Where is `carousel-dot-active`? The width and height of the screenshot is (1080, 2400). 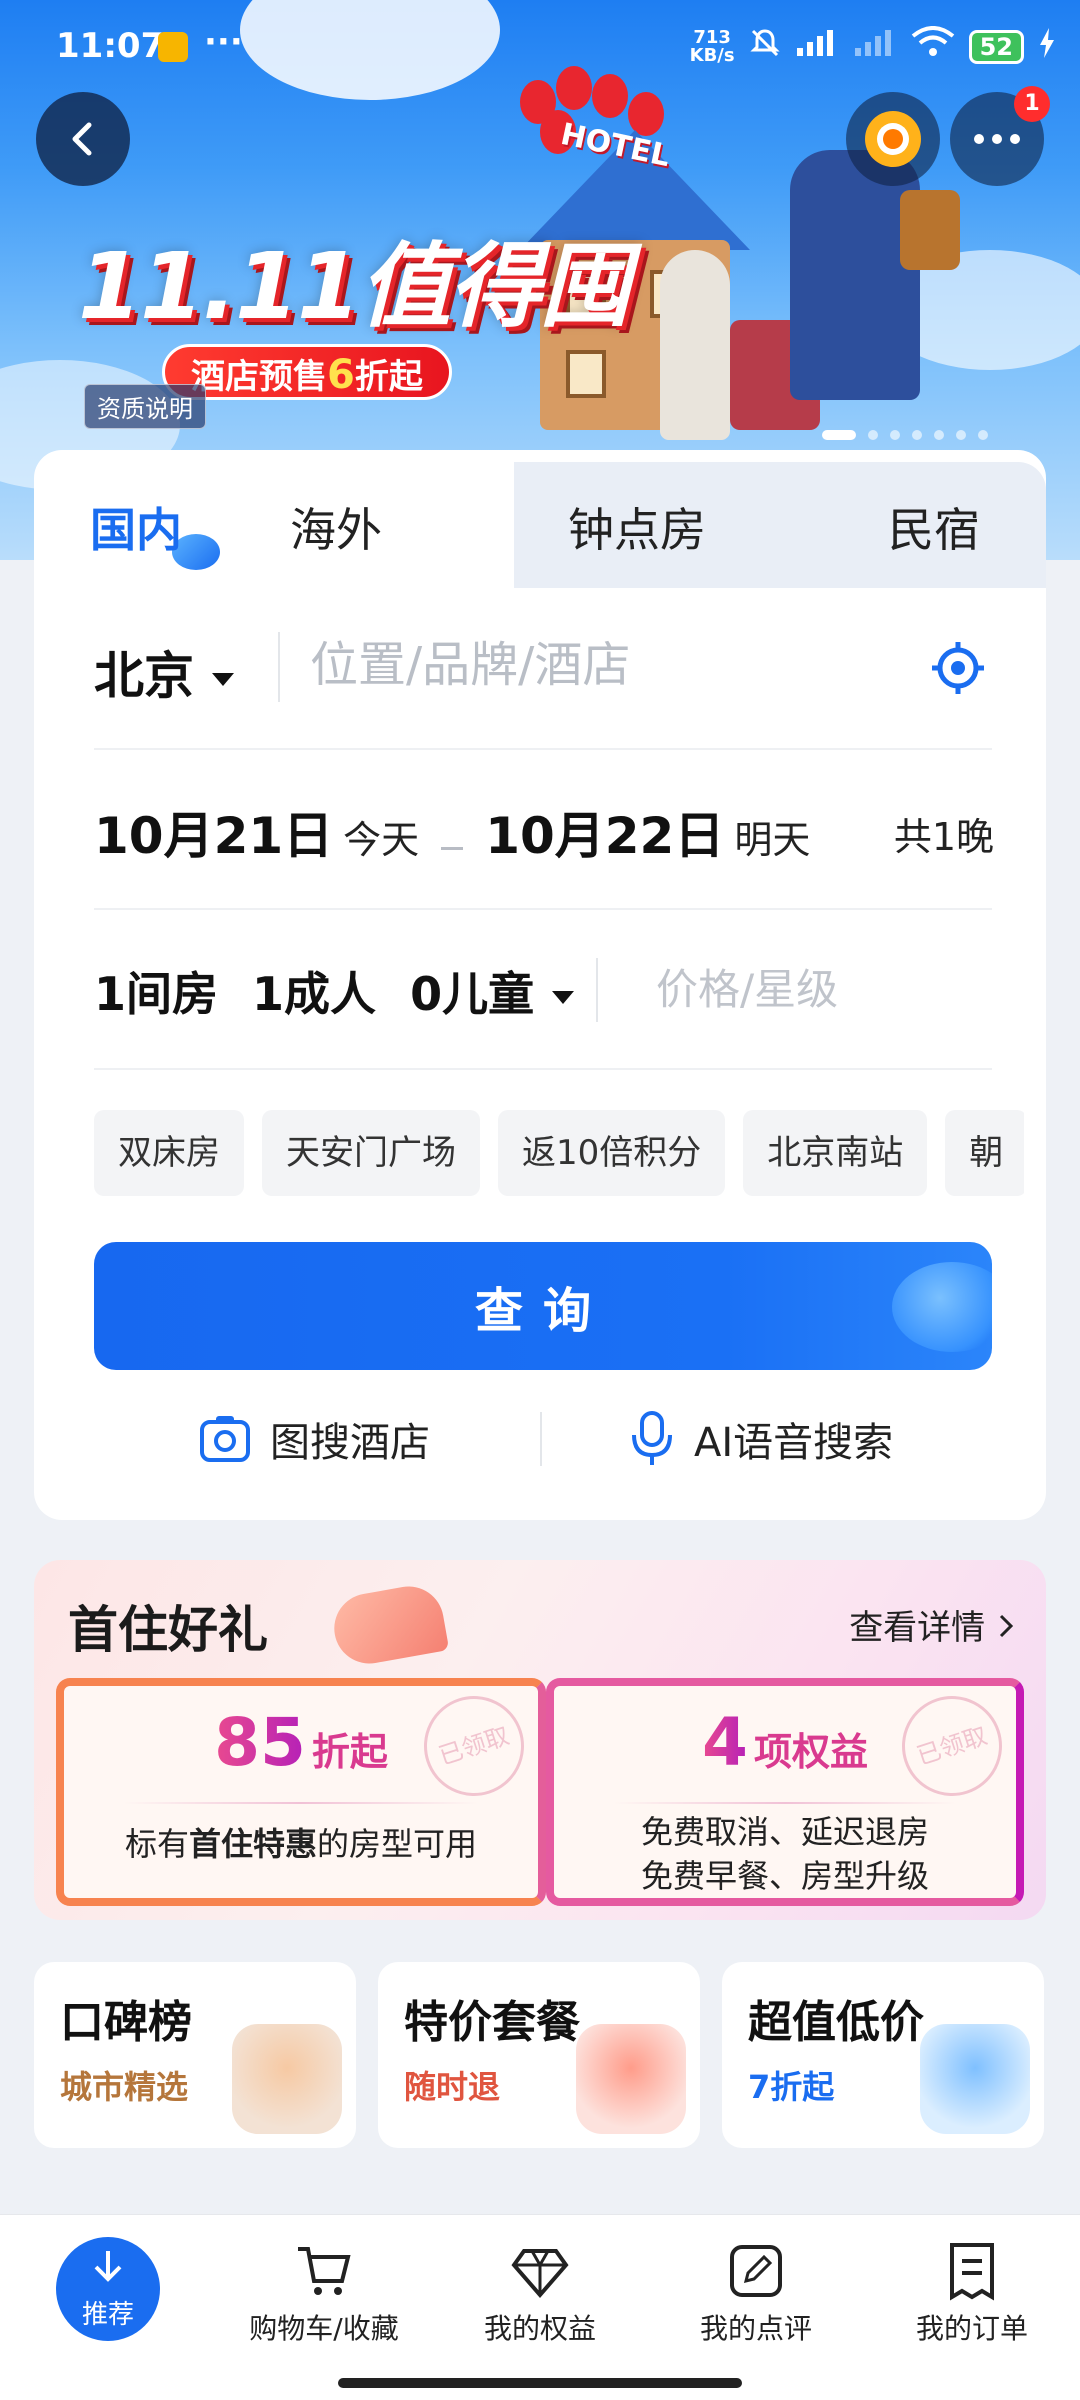
carousel-dot-active is located at coordinates (839, 435).